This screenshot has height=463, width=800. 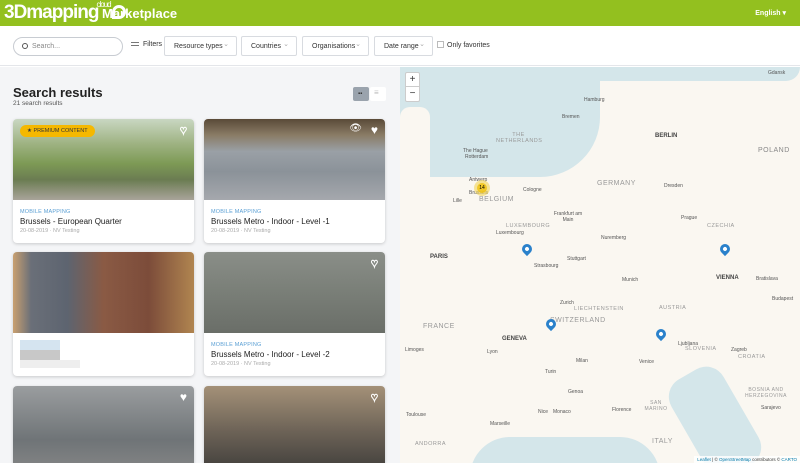 I want to click on list-view-button: ≡, so click(x=378, y=94).